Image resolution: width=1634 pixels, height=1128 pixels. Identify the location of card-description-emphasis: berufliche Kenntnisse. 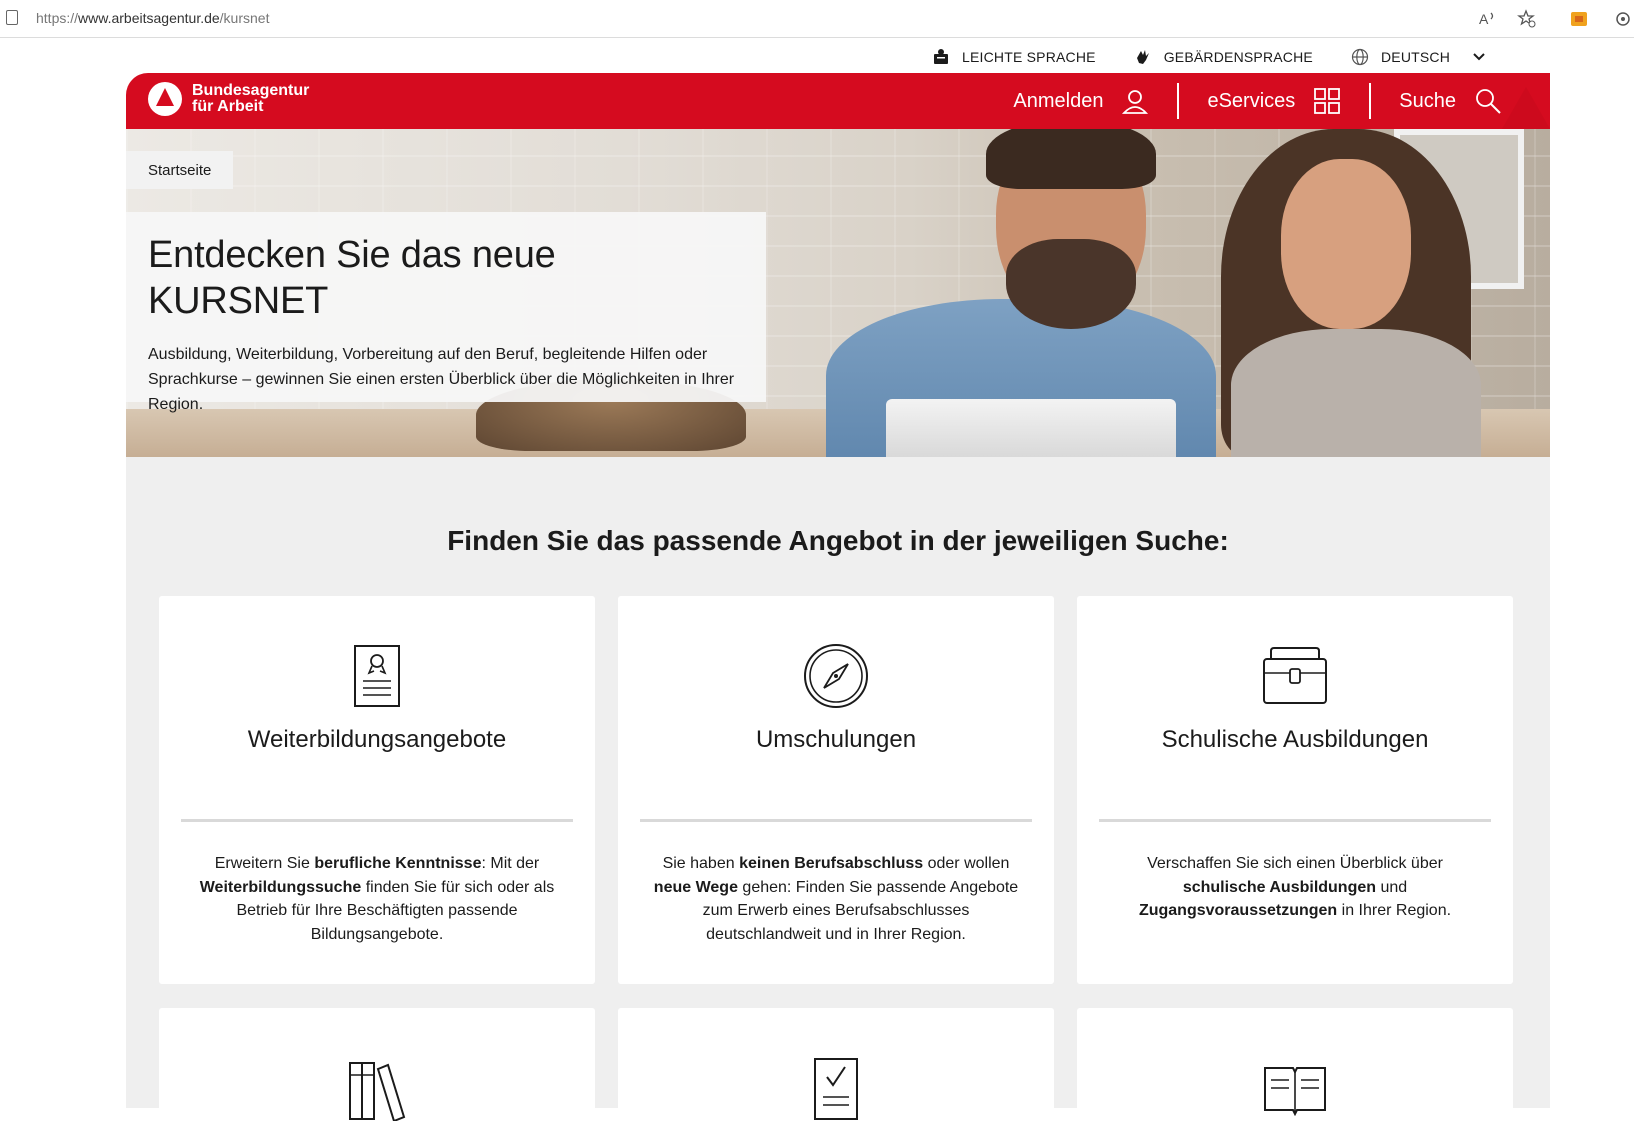
(398, 863).